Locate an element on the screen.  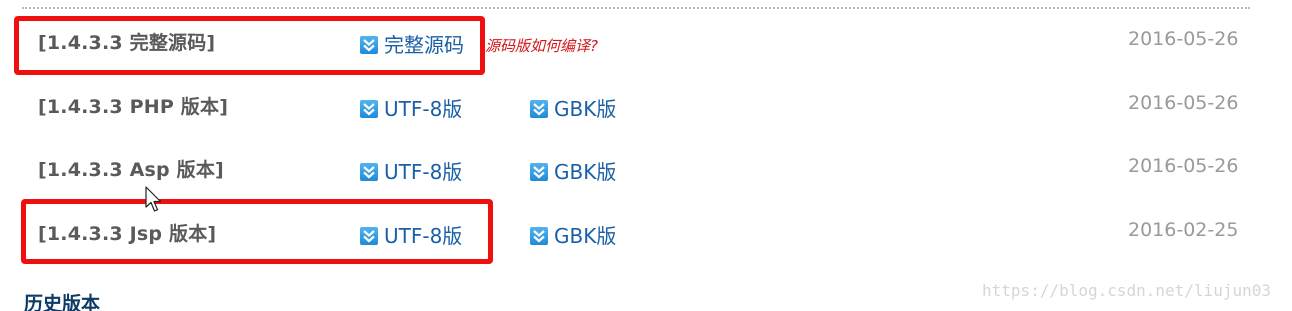
download-link-label: 完整源码 is located at coordinates (424, 45).